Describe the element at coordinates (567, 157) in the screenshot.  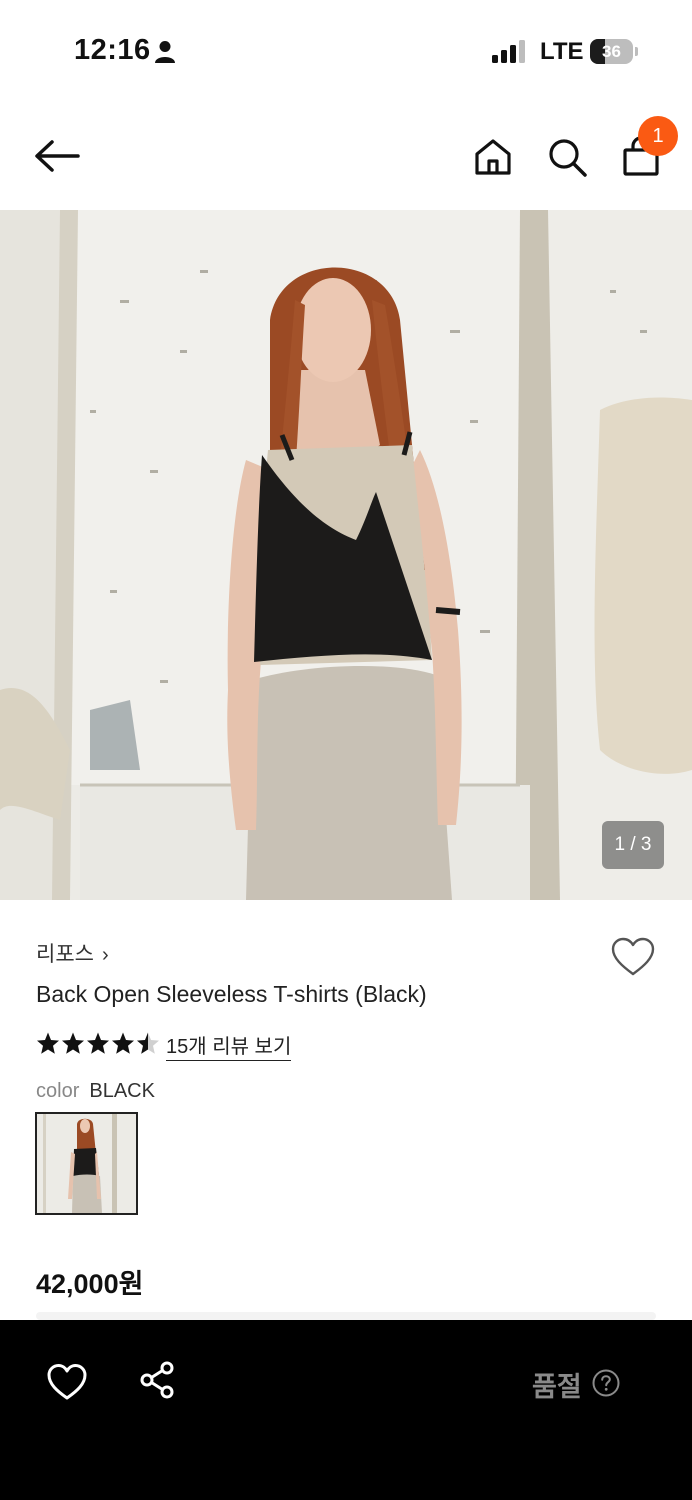
I see `search-icon` at that location.